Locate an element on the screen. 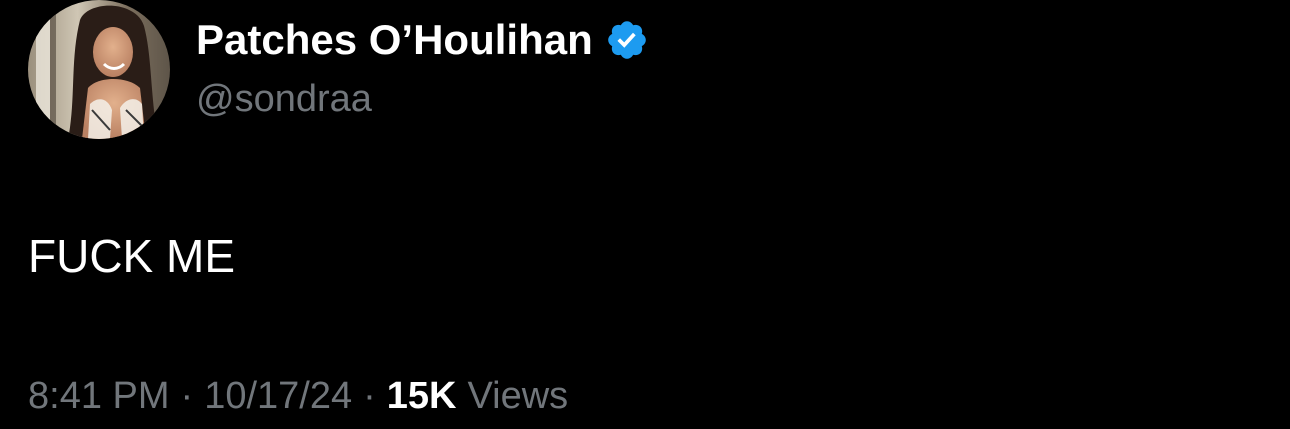 This screenshot has height=429, width=1290. tweet-date: 10/17/24 is located at coordinates (278, 396).